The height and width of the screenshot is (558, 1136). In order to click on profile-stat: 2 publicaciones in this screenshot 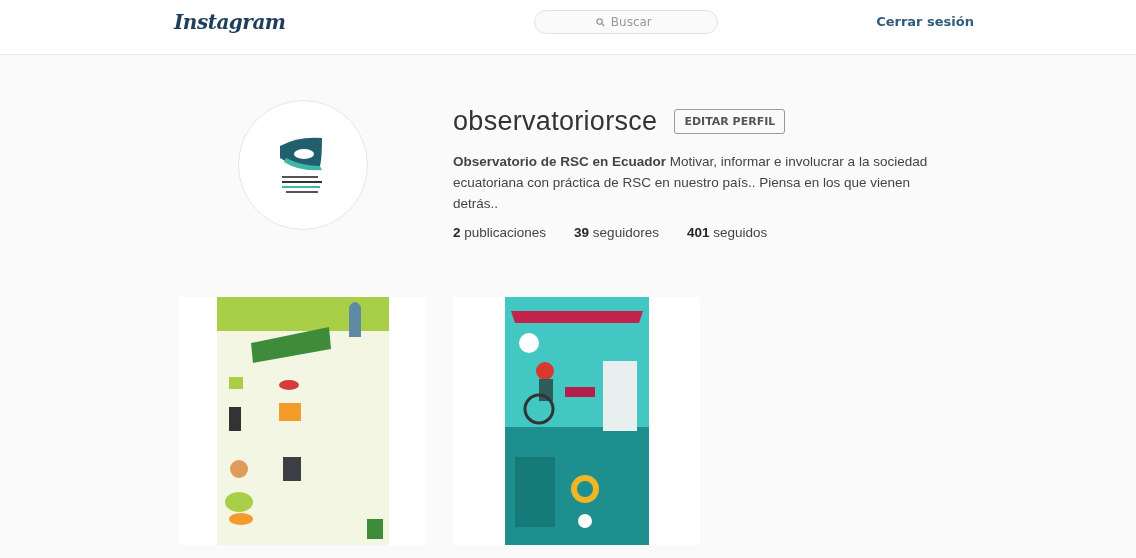, I will do `click(500, 232)`.